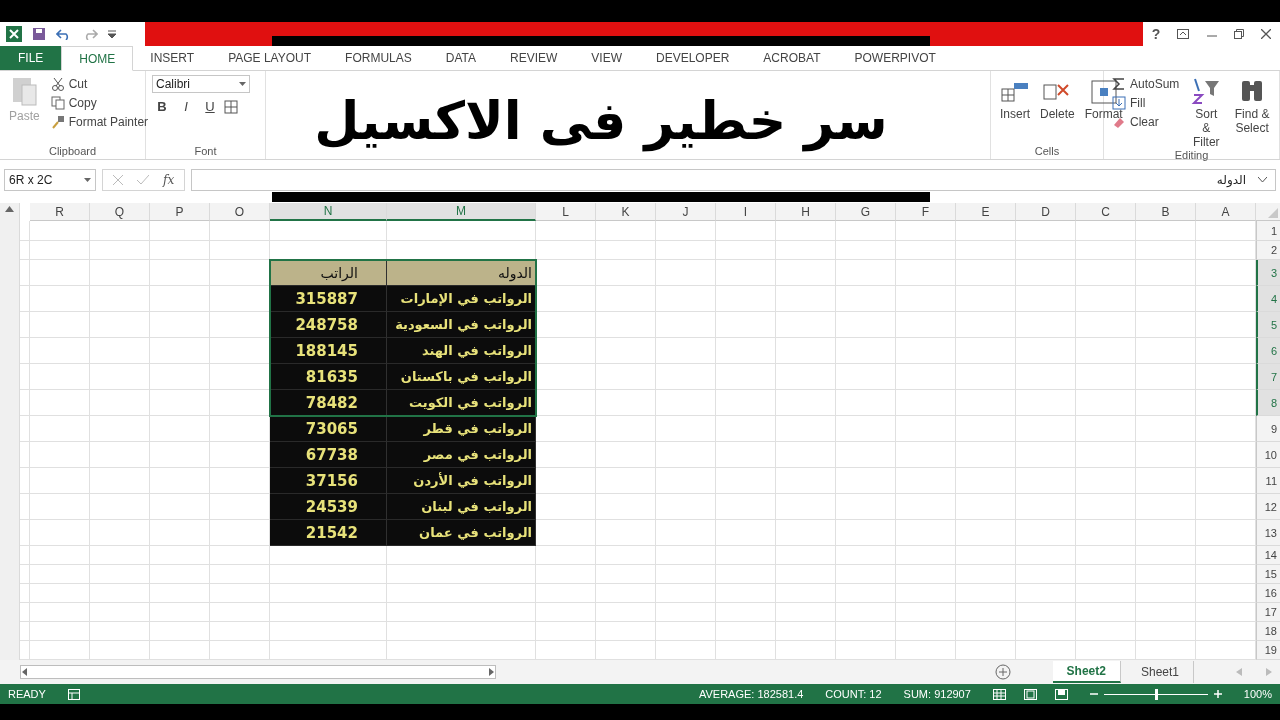  I want to click on table-cell: 248758, so click(328, 325).